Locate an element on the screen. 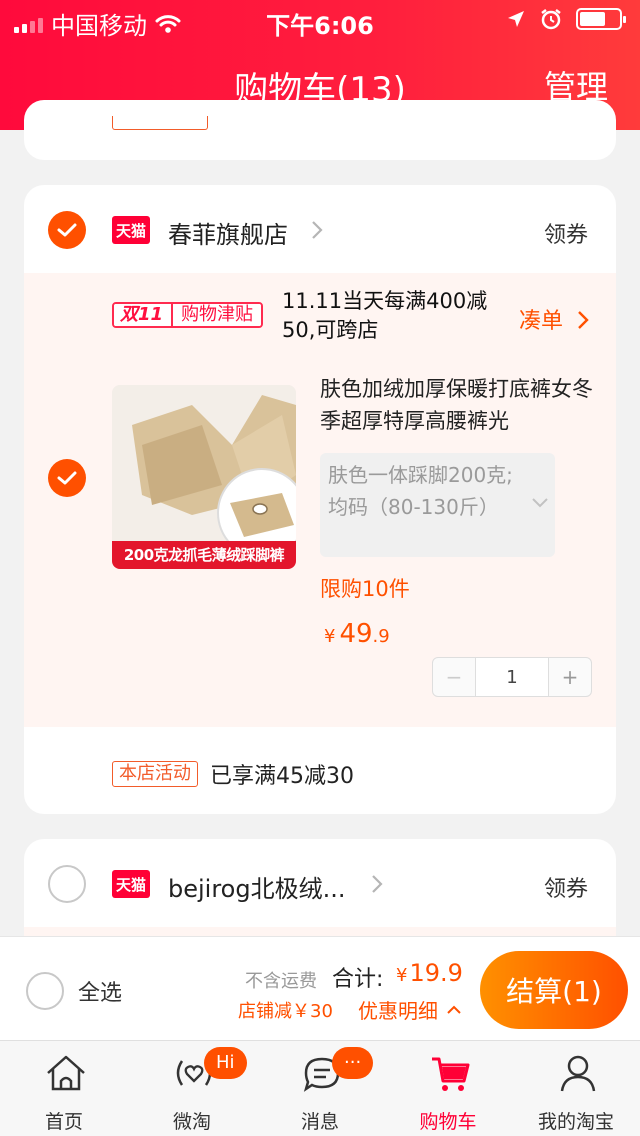  double-eleven-label: 双11 is located at coordinates (144, 315).